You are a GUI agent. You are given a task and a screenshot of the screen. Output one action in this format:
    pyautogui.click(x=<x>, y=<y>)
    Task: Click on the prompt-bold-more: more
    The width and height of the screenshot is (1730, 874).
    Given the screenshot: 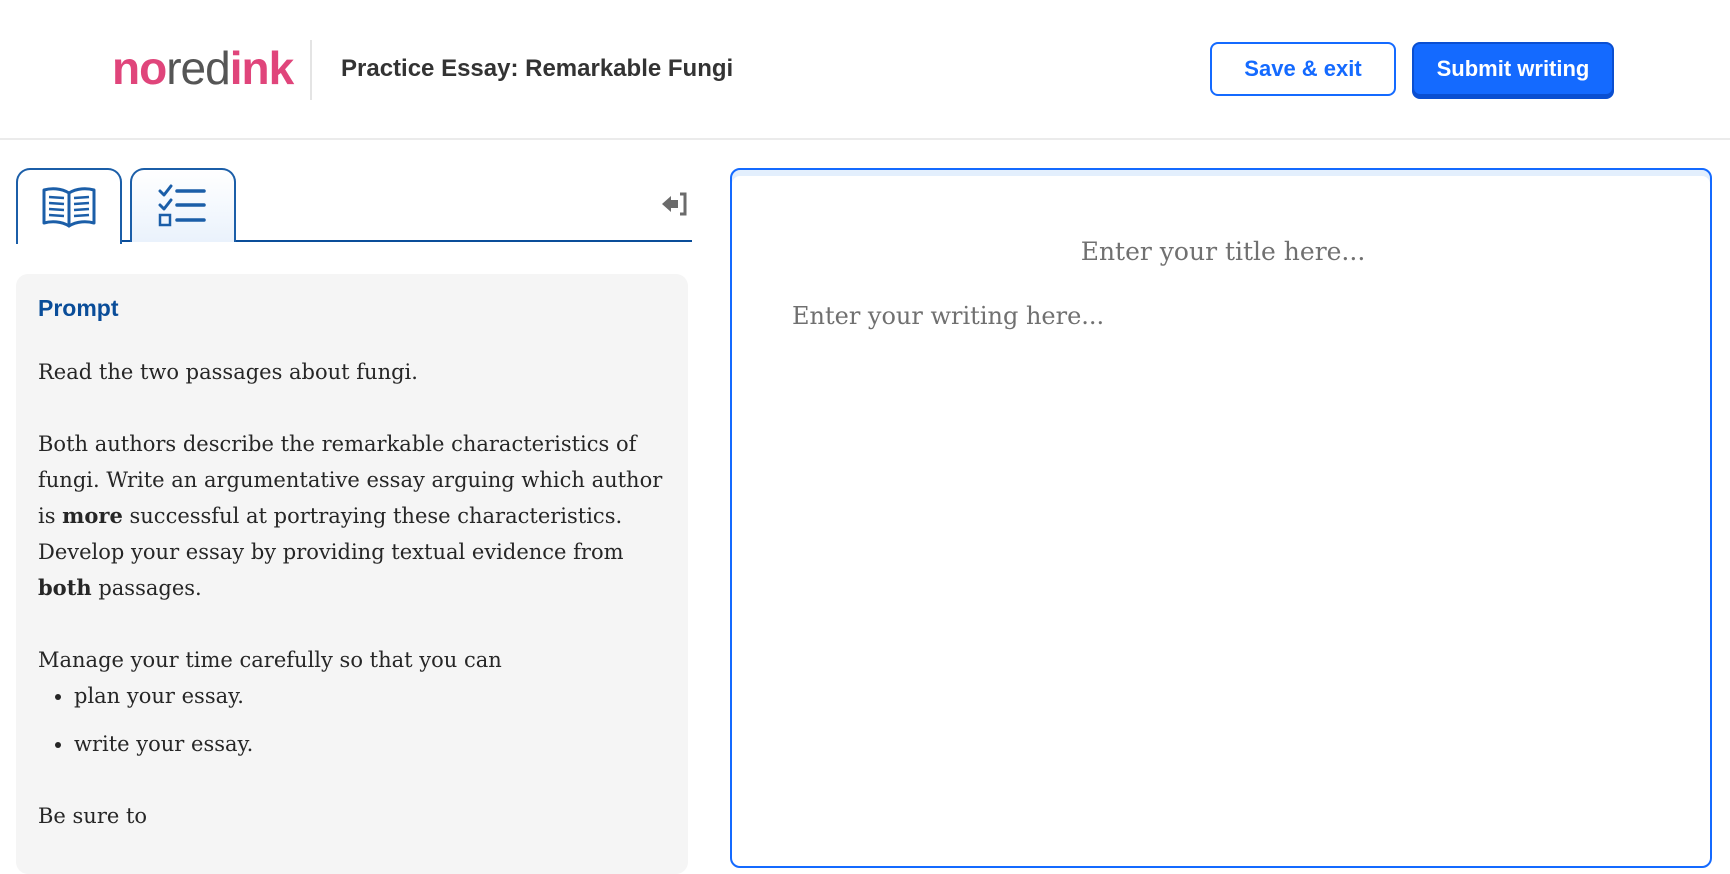 What is the action you would take?
    pyautogui.click(x=92, y=515)
    